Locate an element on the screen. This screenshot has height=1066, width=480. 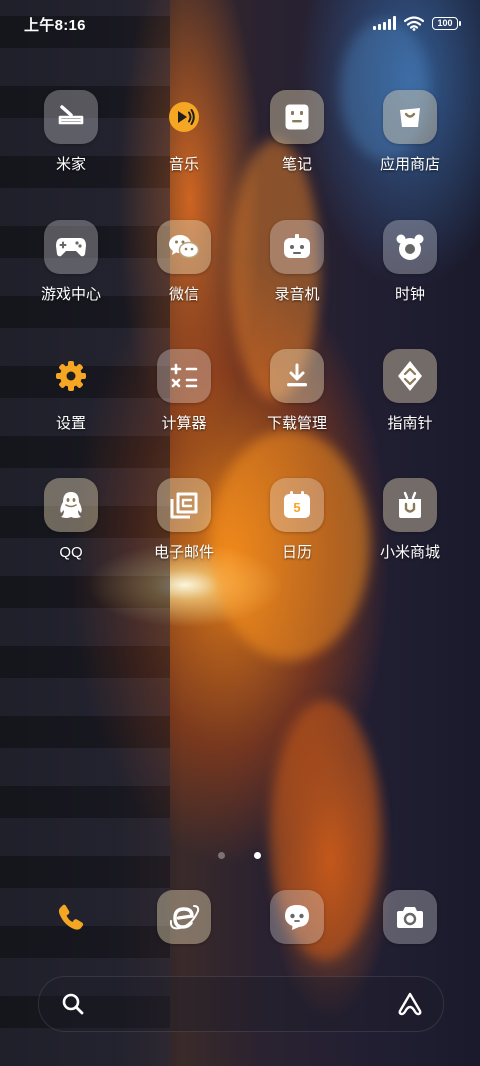
app-label: 日历 is located at coordinates (296, 552).